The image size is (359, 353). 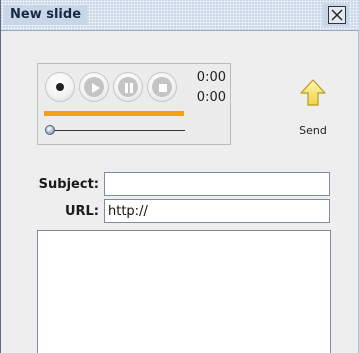 I want to click on window-title: New slide, so click(x=46, y=15).